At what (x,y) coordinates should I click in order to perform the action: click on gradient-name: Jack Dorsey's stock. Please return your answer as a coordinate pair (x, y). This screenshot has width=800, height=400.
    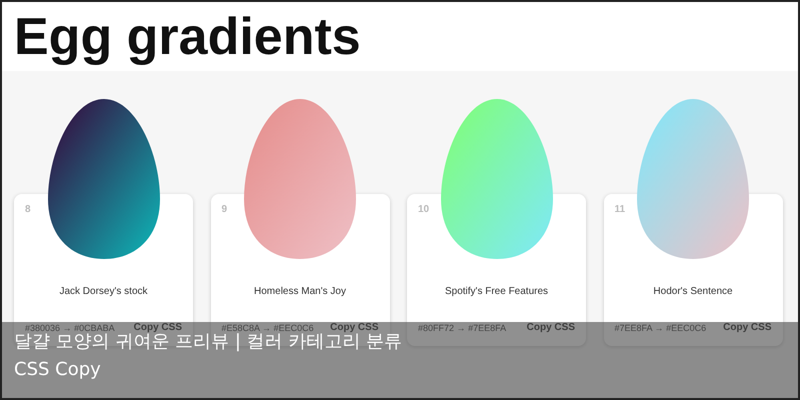
    Looking at the image, I should click on (103, 291).